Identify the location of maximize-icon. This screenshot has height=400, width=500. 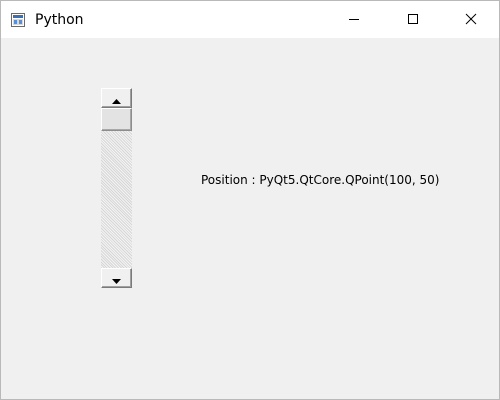
(413, 19).